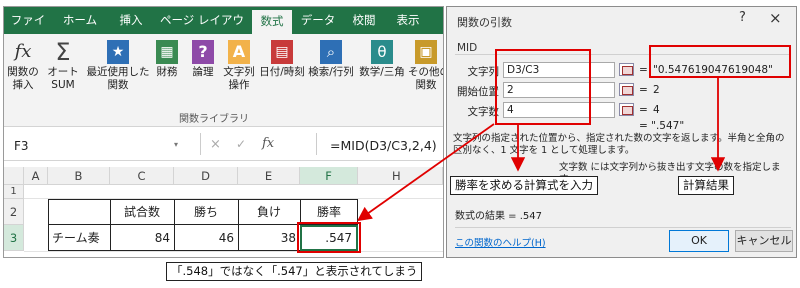 This screenshot has height=288, width=800. What do you see at coordinates (63, 78) in the screenshot?
I see `autosum-label: オート SUM` at bounding box center [63, 78].